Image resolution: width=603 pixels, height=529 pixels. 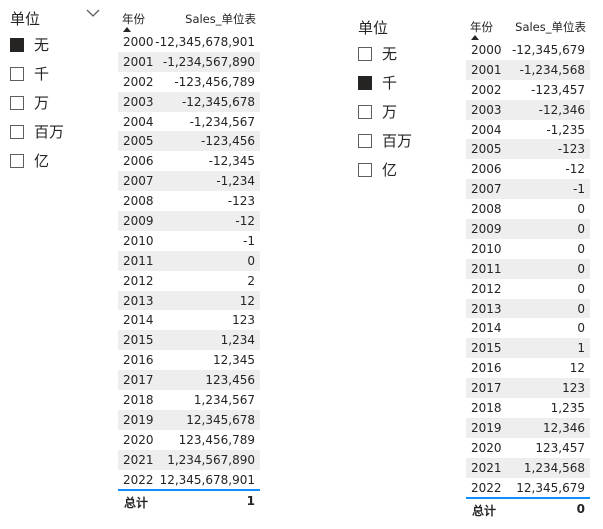 I want to click on cell-year: 2018, so click(x=138, y=400).